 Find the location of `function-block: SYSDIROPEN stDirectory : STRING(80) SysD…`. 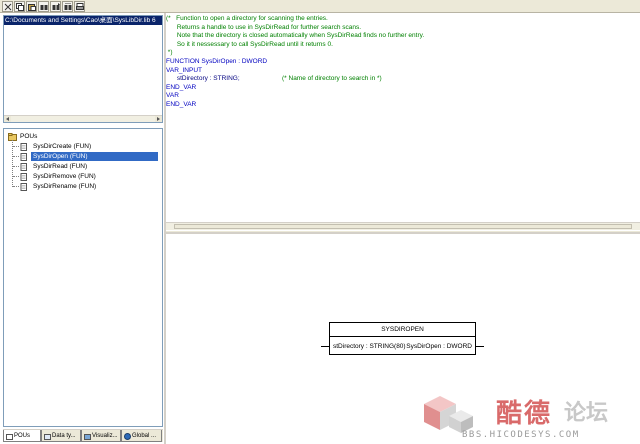

function-block: SYSDIROPEN stDirectory : STRING(80) SysD… is located at coordinates (402, 338).